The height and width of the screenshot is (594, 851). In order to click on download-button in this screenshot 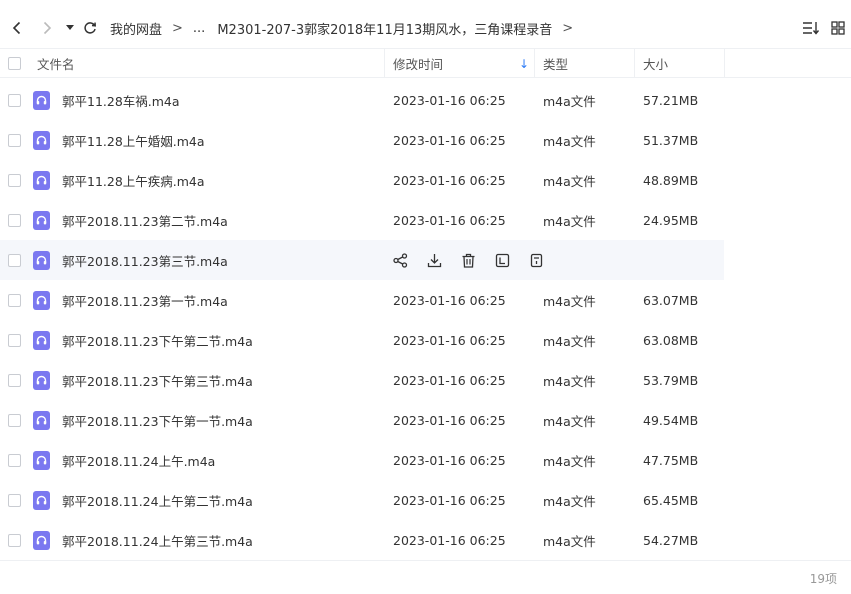, I will do `click(434, 260)`.